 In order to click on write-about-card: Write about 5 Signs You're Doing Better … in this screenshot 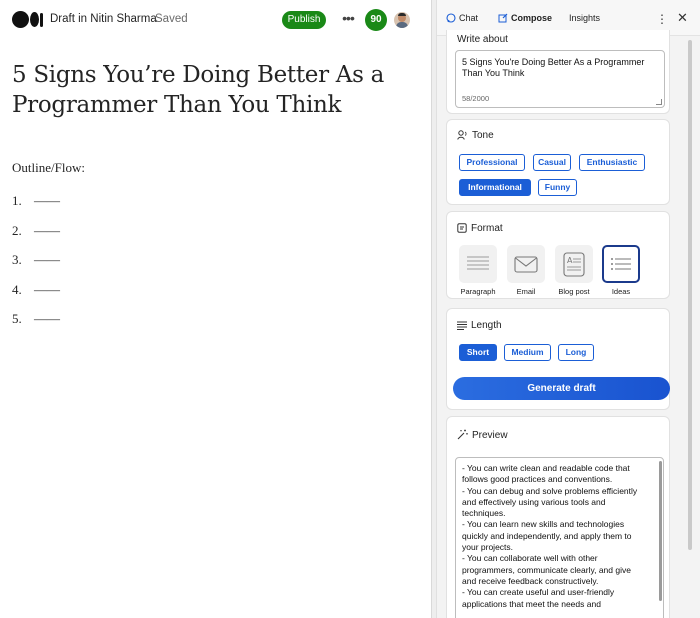, I will do `click(558, 72)`.